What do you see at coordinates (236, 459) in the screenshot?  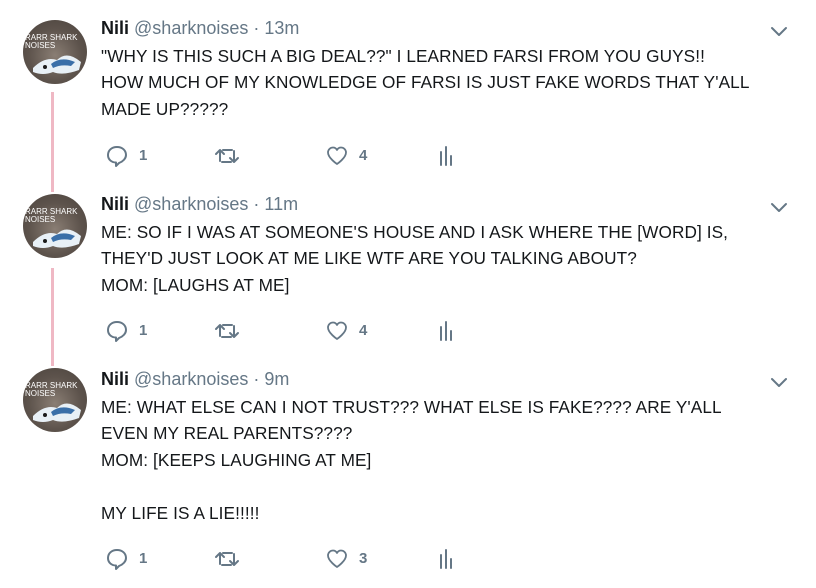 I see `tweet-text-line: MOM: [KEEPS LAUGHING AT ME]` at bounding box center [236, 459].